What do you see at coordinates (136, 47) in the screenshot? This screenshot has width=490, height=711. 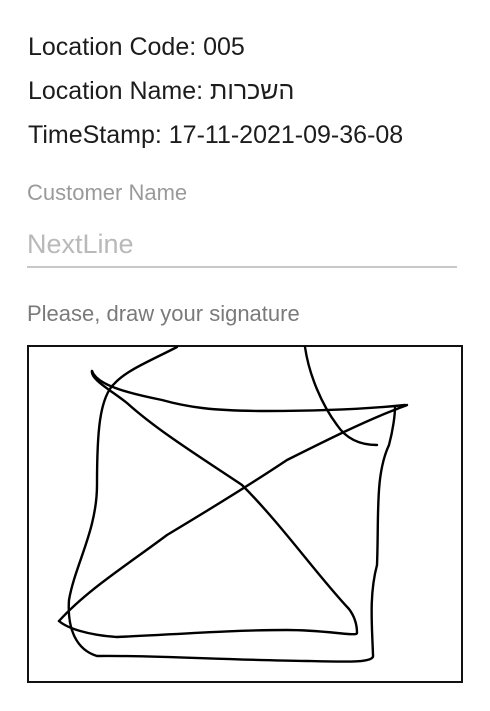 I see `location-code-text: Location Code: 005` at bounding box center [136, 47].